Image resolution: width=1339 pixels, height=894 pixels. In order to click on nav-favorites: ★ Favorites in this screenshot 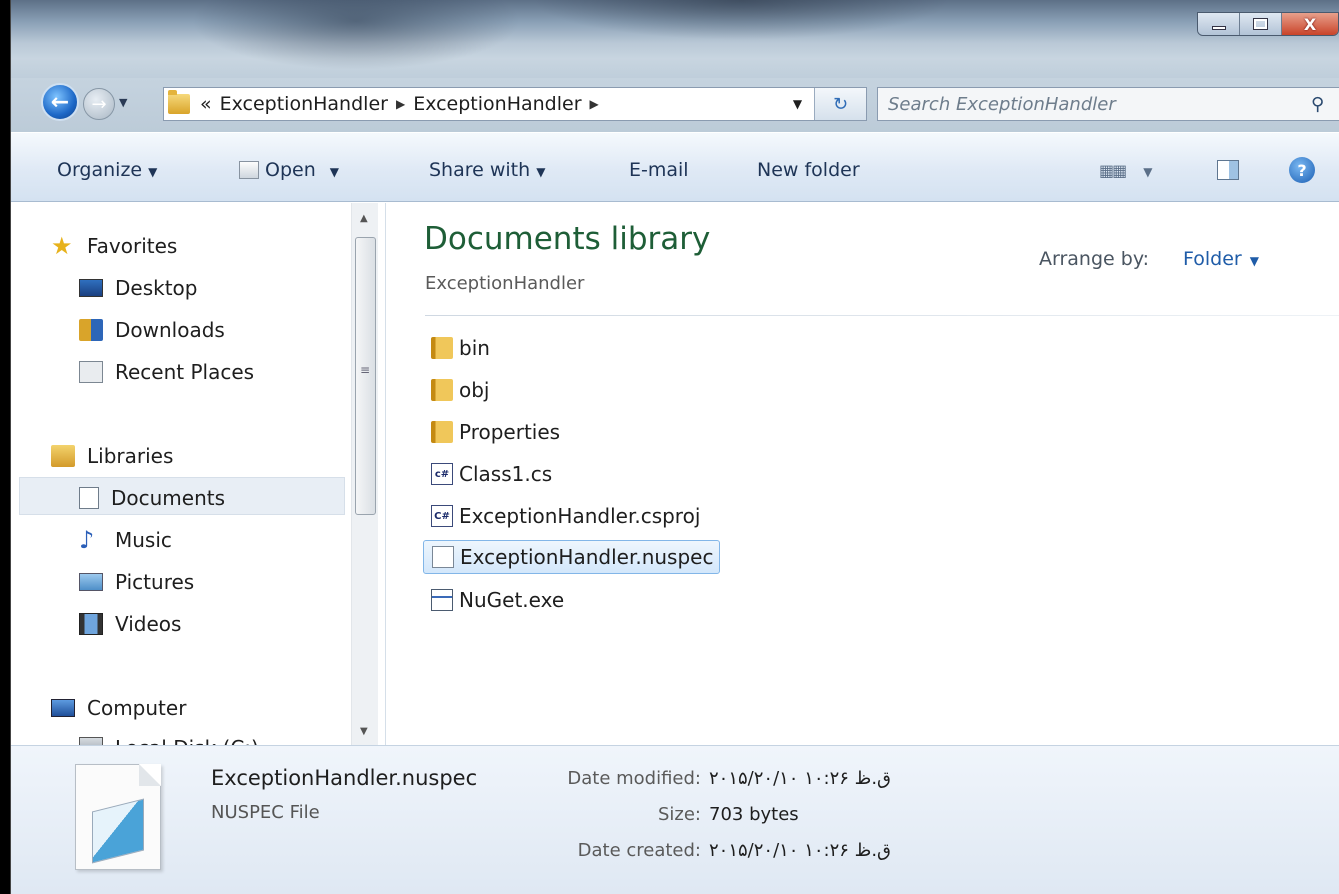, I will do `click(114, 246)`.